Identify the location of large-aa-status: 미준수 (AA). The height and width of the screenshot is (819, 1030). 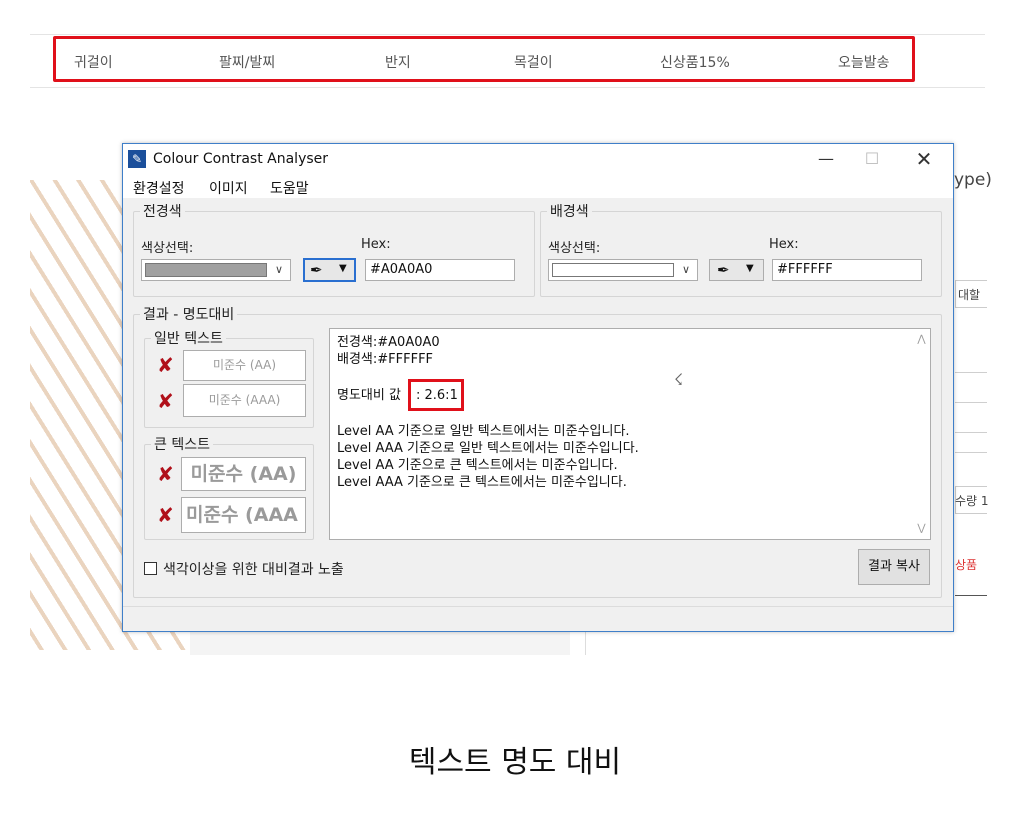
(243, 474).